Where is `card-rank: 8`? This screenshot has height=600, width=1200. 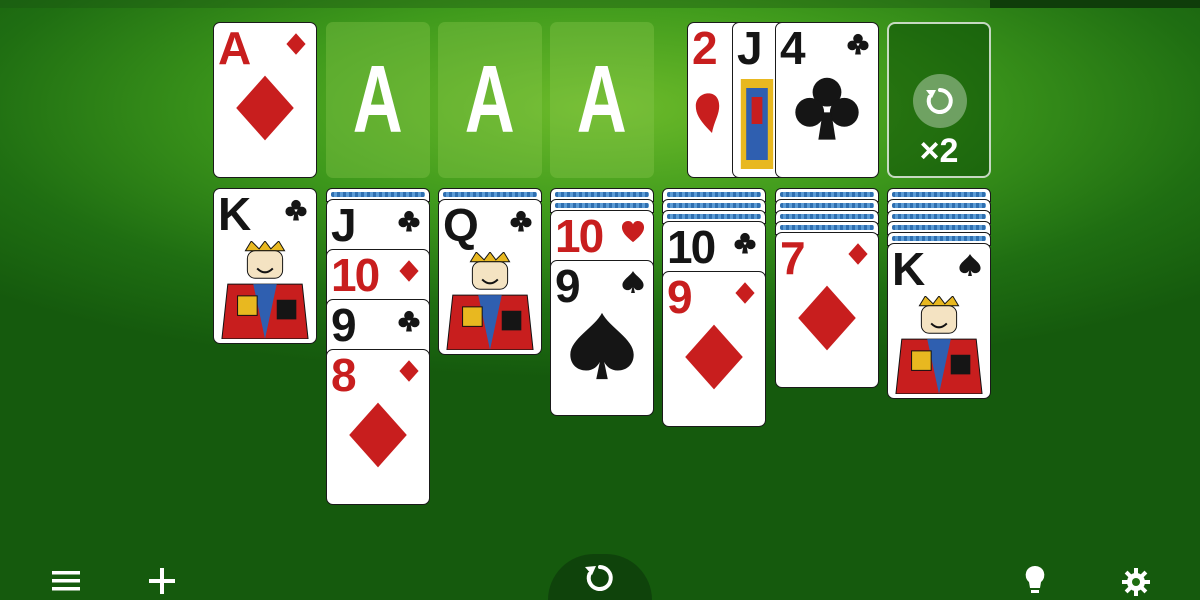 card-rank: 8 is located at coordinates (344, 375).